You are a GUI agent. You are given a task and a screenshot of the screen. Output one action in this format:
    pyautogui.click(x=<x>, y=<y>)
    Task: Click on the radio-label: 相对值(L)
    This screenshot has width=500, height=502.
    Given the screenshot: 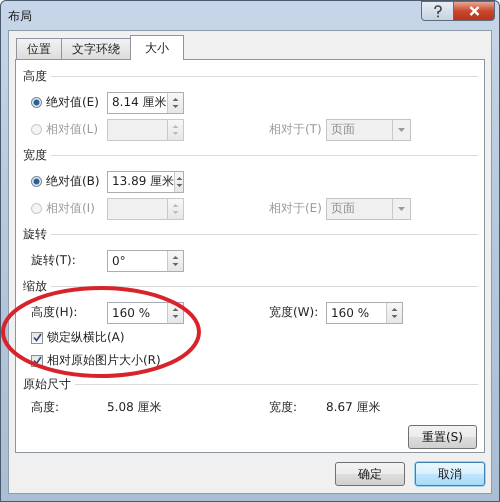 What is the action you would take?
    pyautogui.click(x=72, y=129)
    